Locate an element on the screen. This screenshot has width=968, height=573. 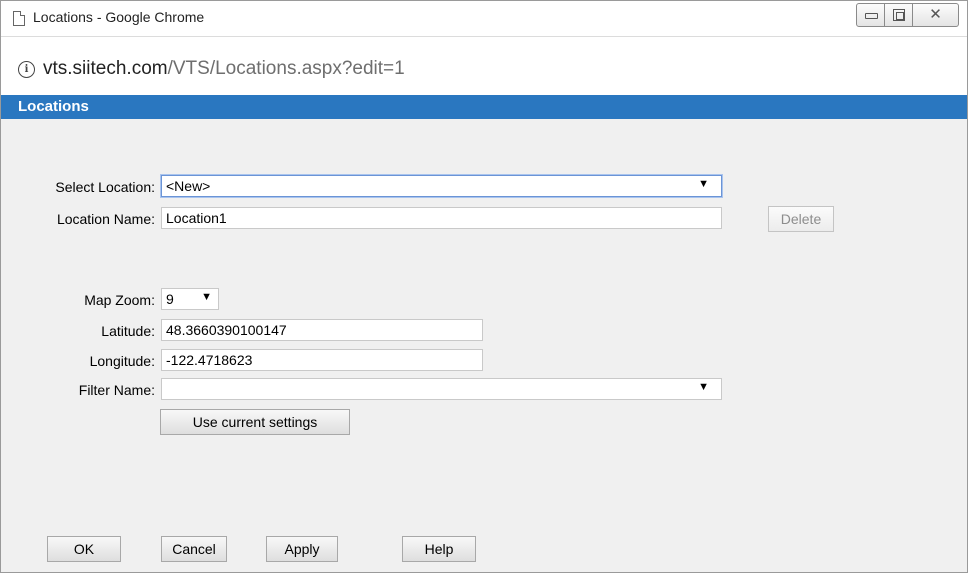
location-name-value: Location1 is located at coordinates (196, 218).